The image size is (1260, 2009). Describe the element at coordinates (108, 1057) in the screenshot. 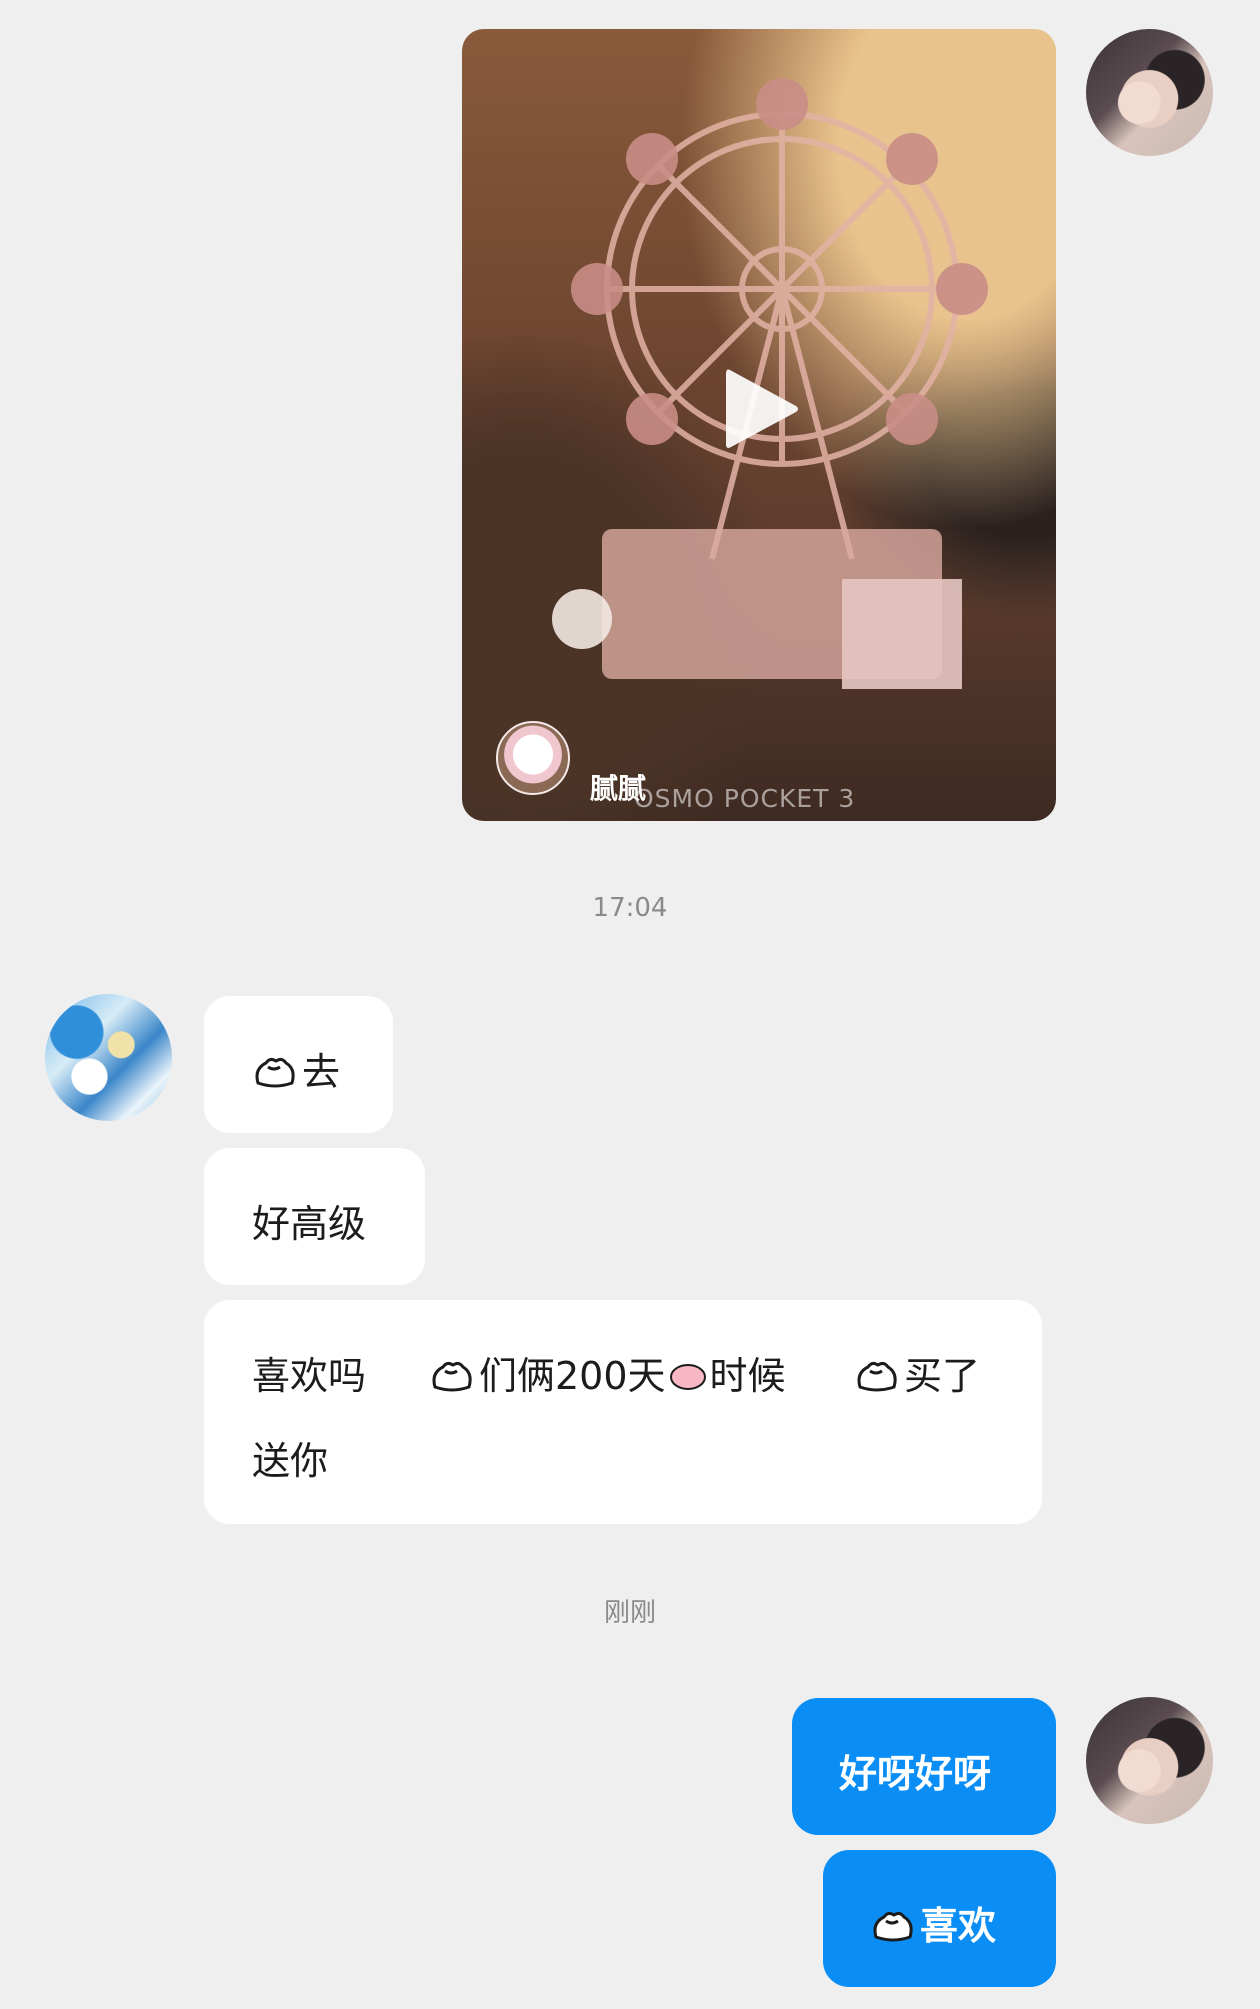

I see `friend-avatar` at that location.